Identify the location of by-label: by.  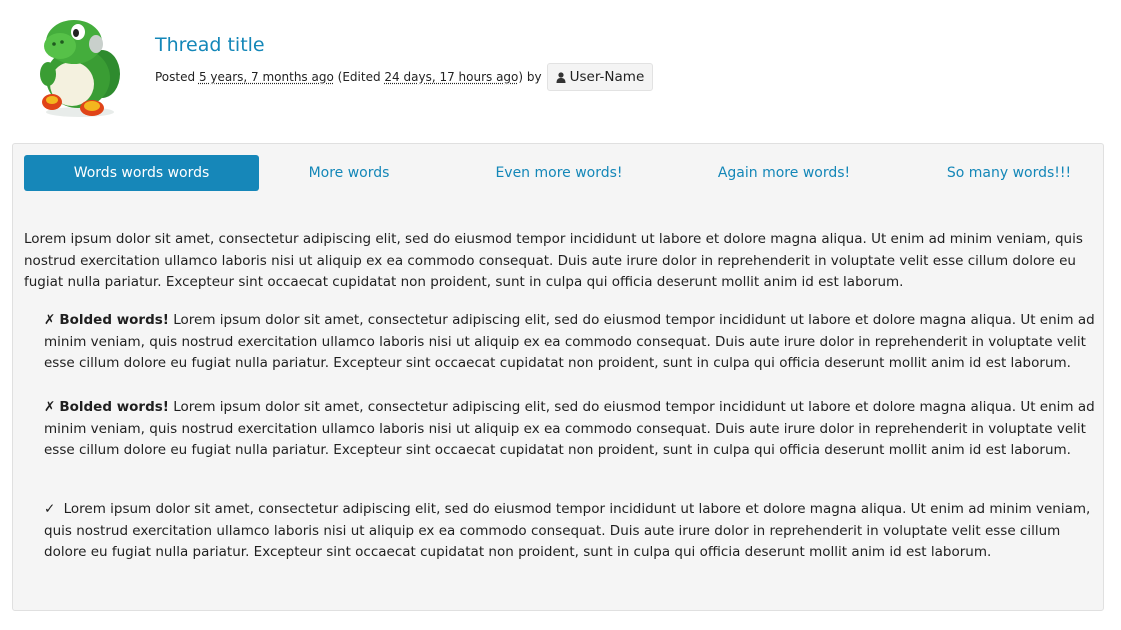
(534, 77).